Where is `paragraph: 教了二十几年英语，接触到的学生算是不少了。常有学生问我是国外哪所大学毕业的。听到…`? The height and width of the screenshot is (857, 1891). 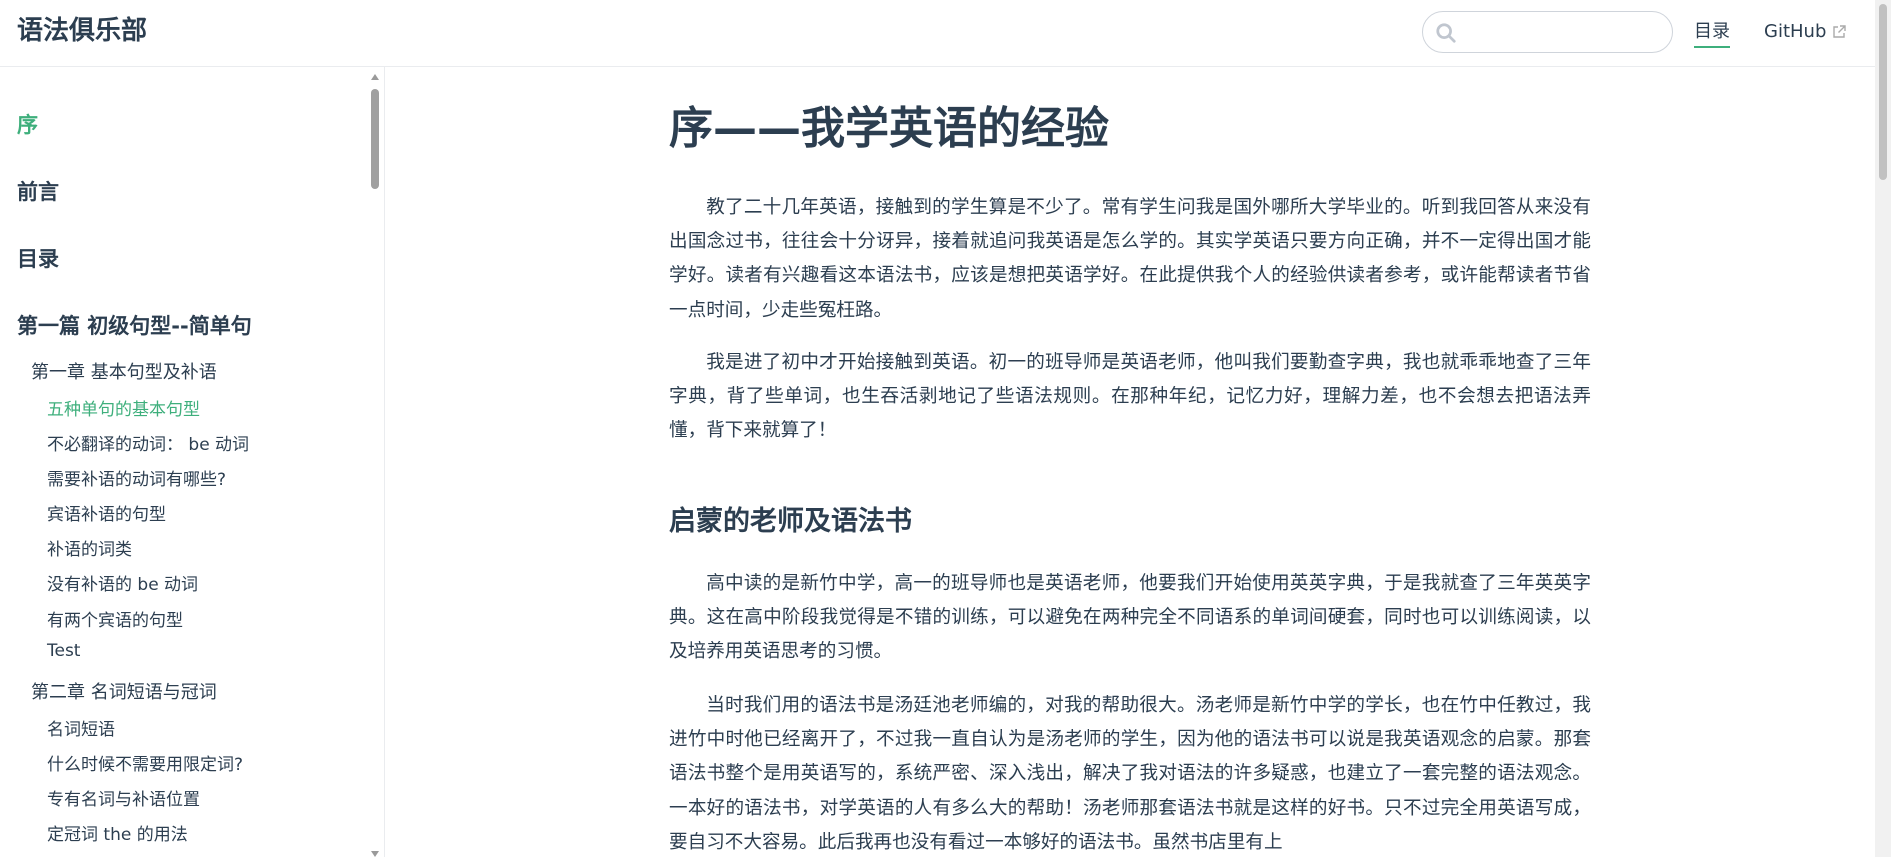 paragraph: 教了二十几年英语，接触到的学生算是不少了。常有学生问我是国外哪所大学毕业的。听到… is located at coordinates (1130, 259).